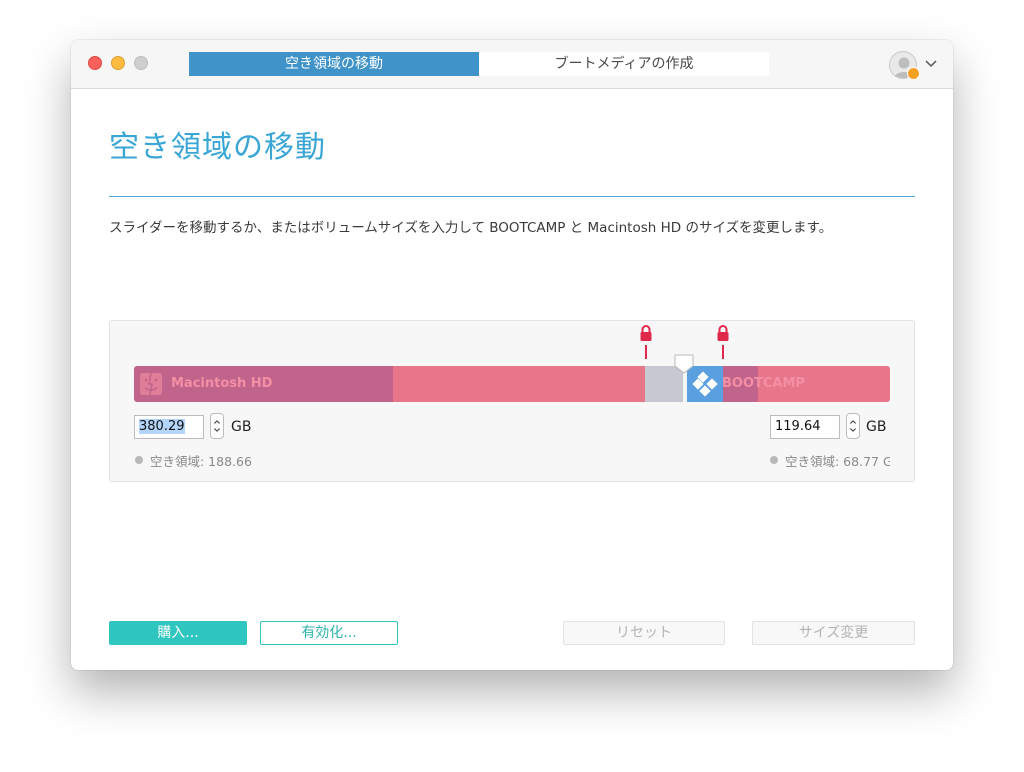  What do you see at coordinates (141, 63) in the screenshot?
I see `zoom-window-button` at bounding box center [141, 63].